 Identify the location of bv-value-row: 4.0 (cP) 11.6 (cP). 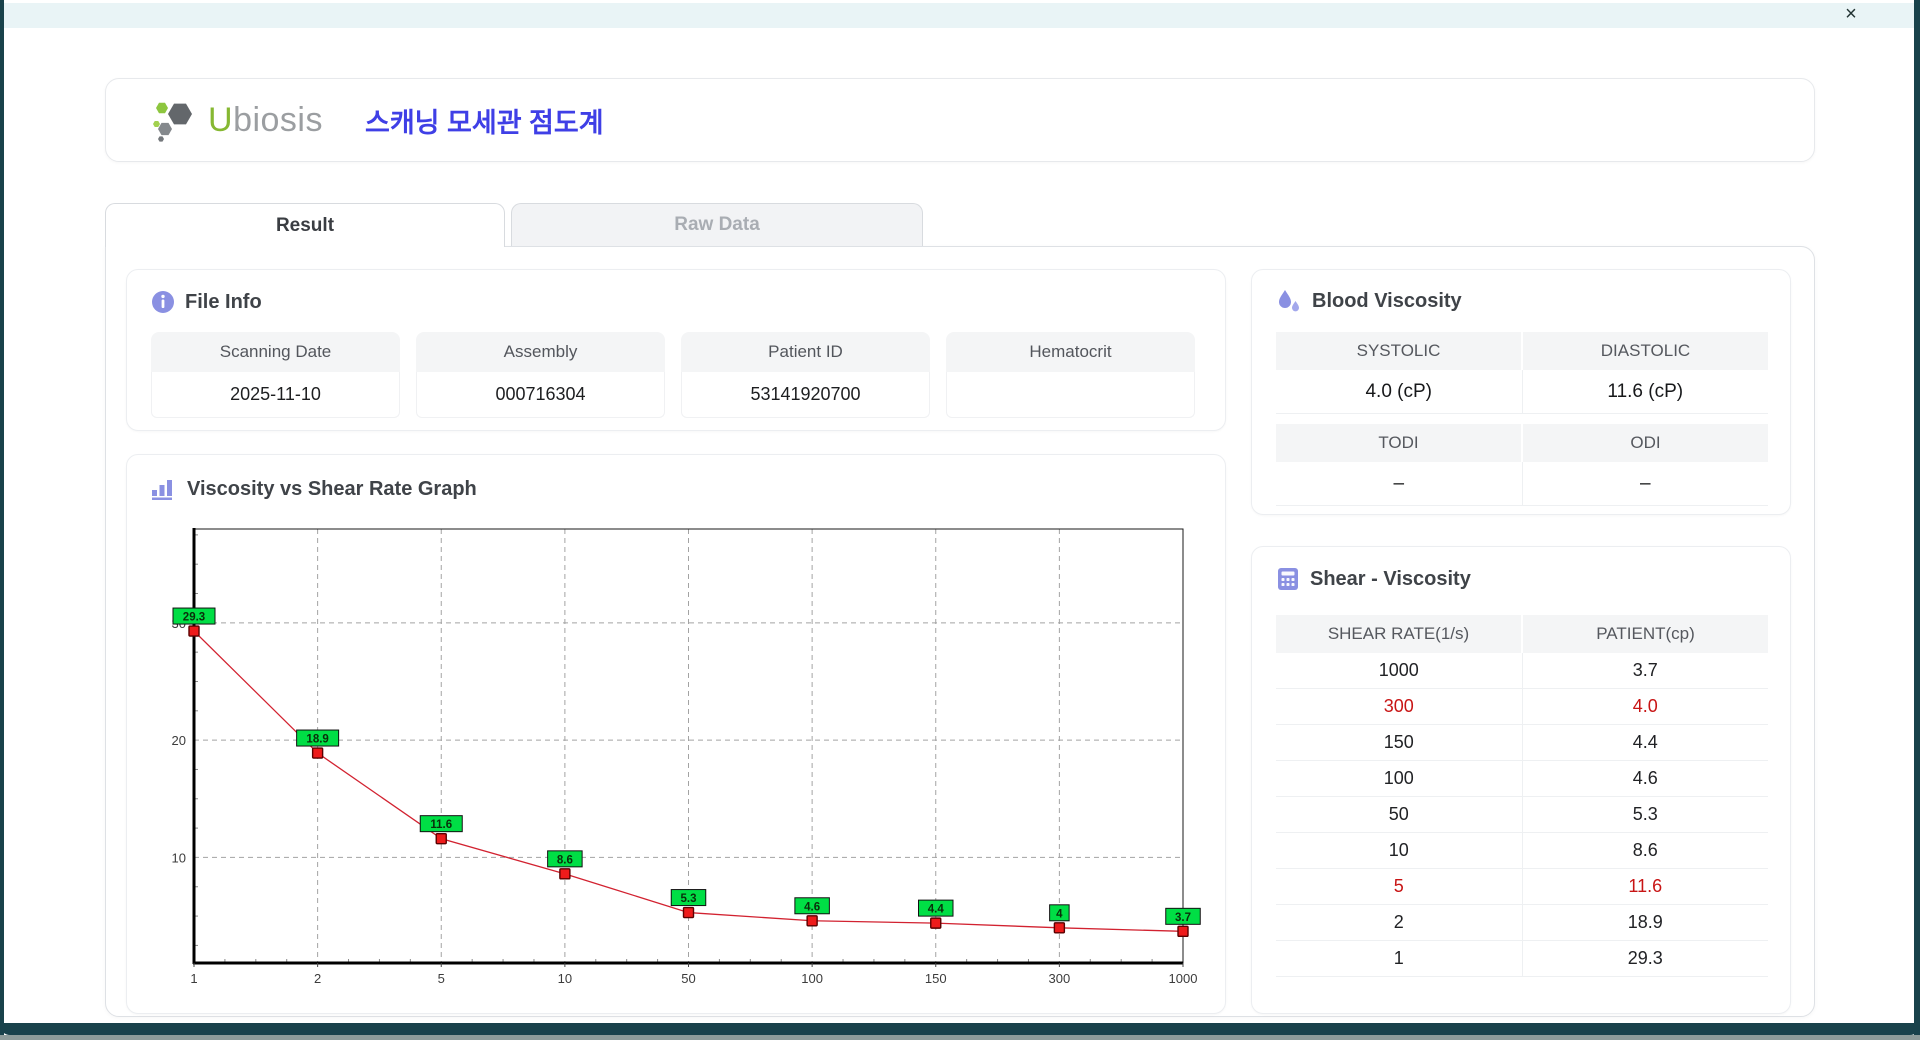
(1522, 392).